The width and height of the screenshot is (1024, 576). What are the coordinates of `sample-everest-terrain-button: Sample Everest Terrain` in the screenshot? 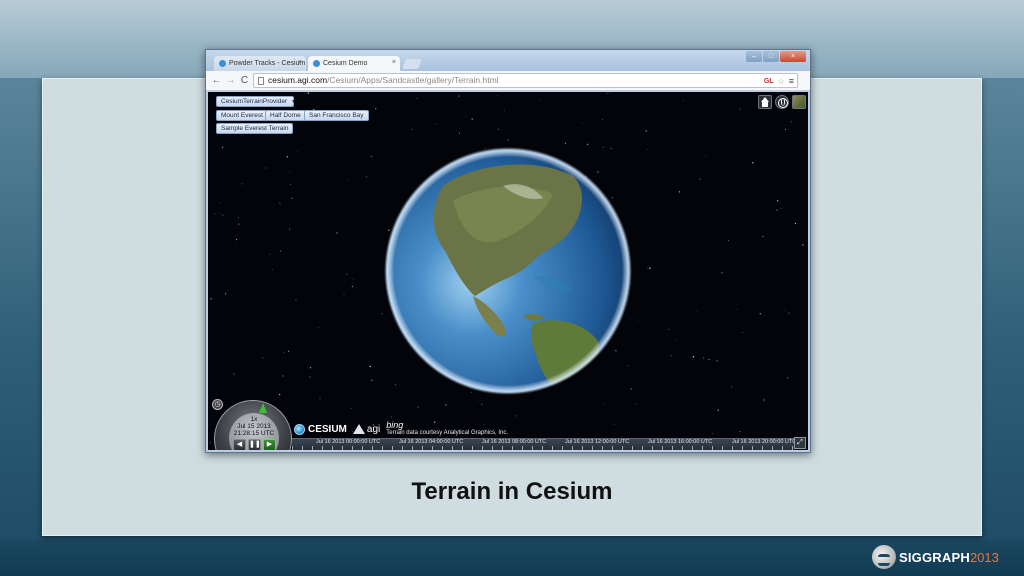 It's located at (255, 128).